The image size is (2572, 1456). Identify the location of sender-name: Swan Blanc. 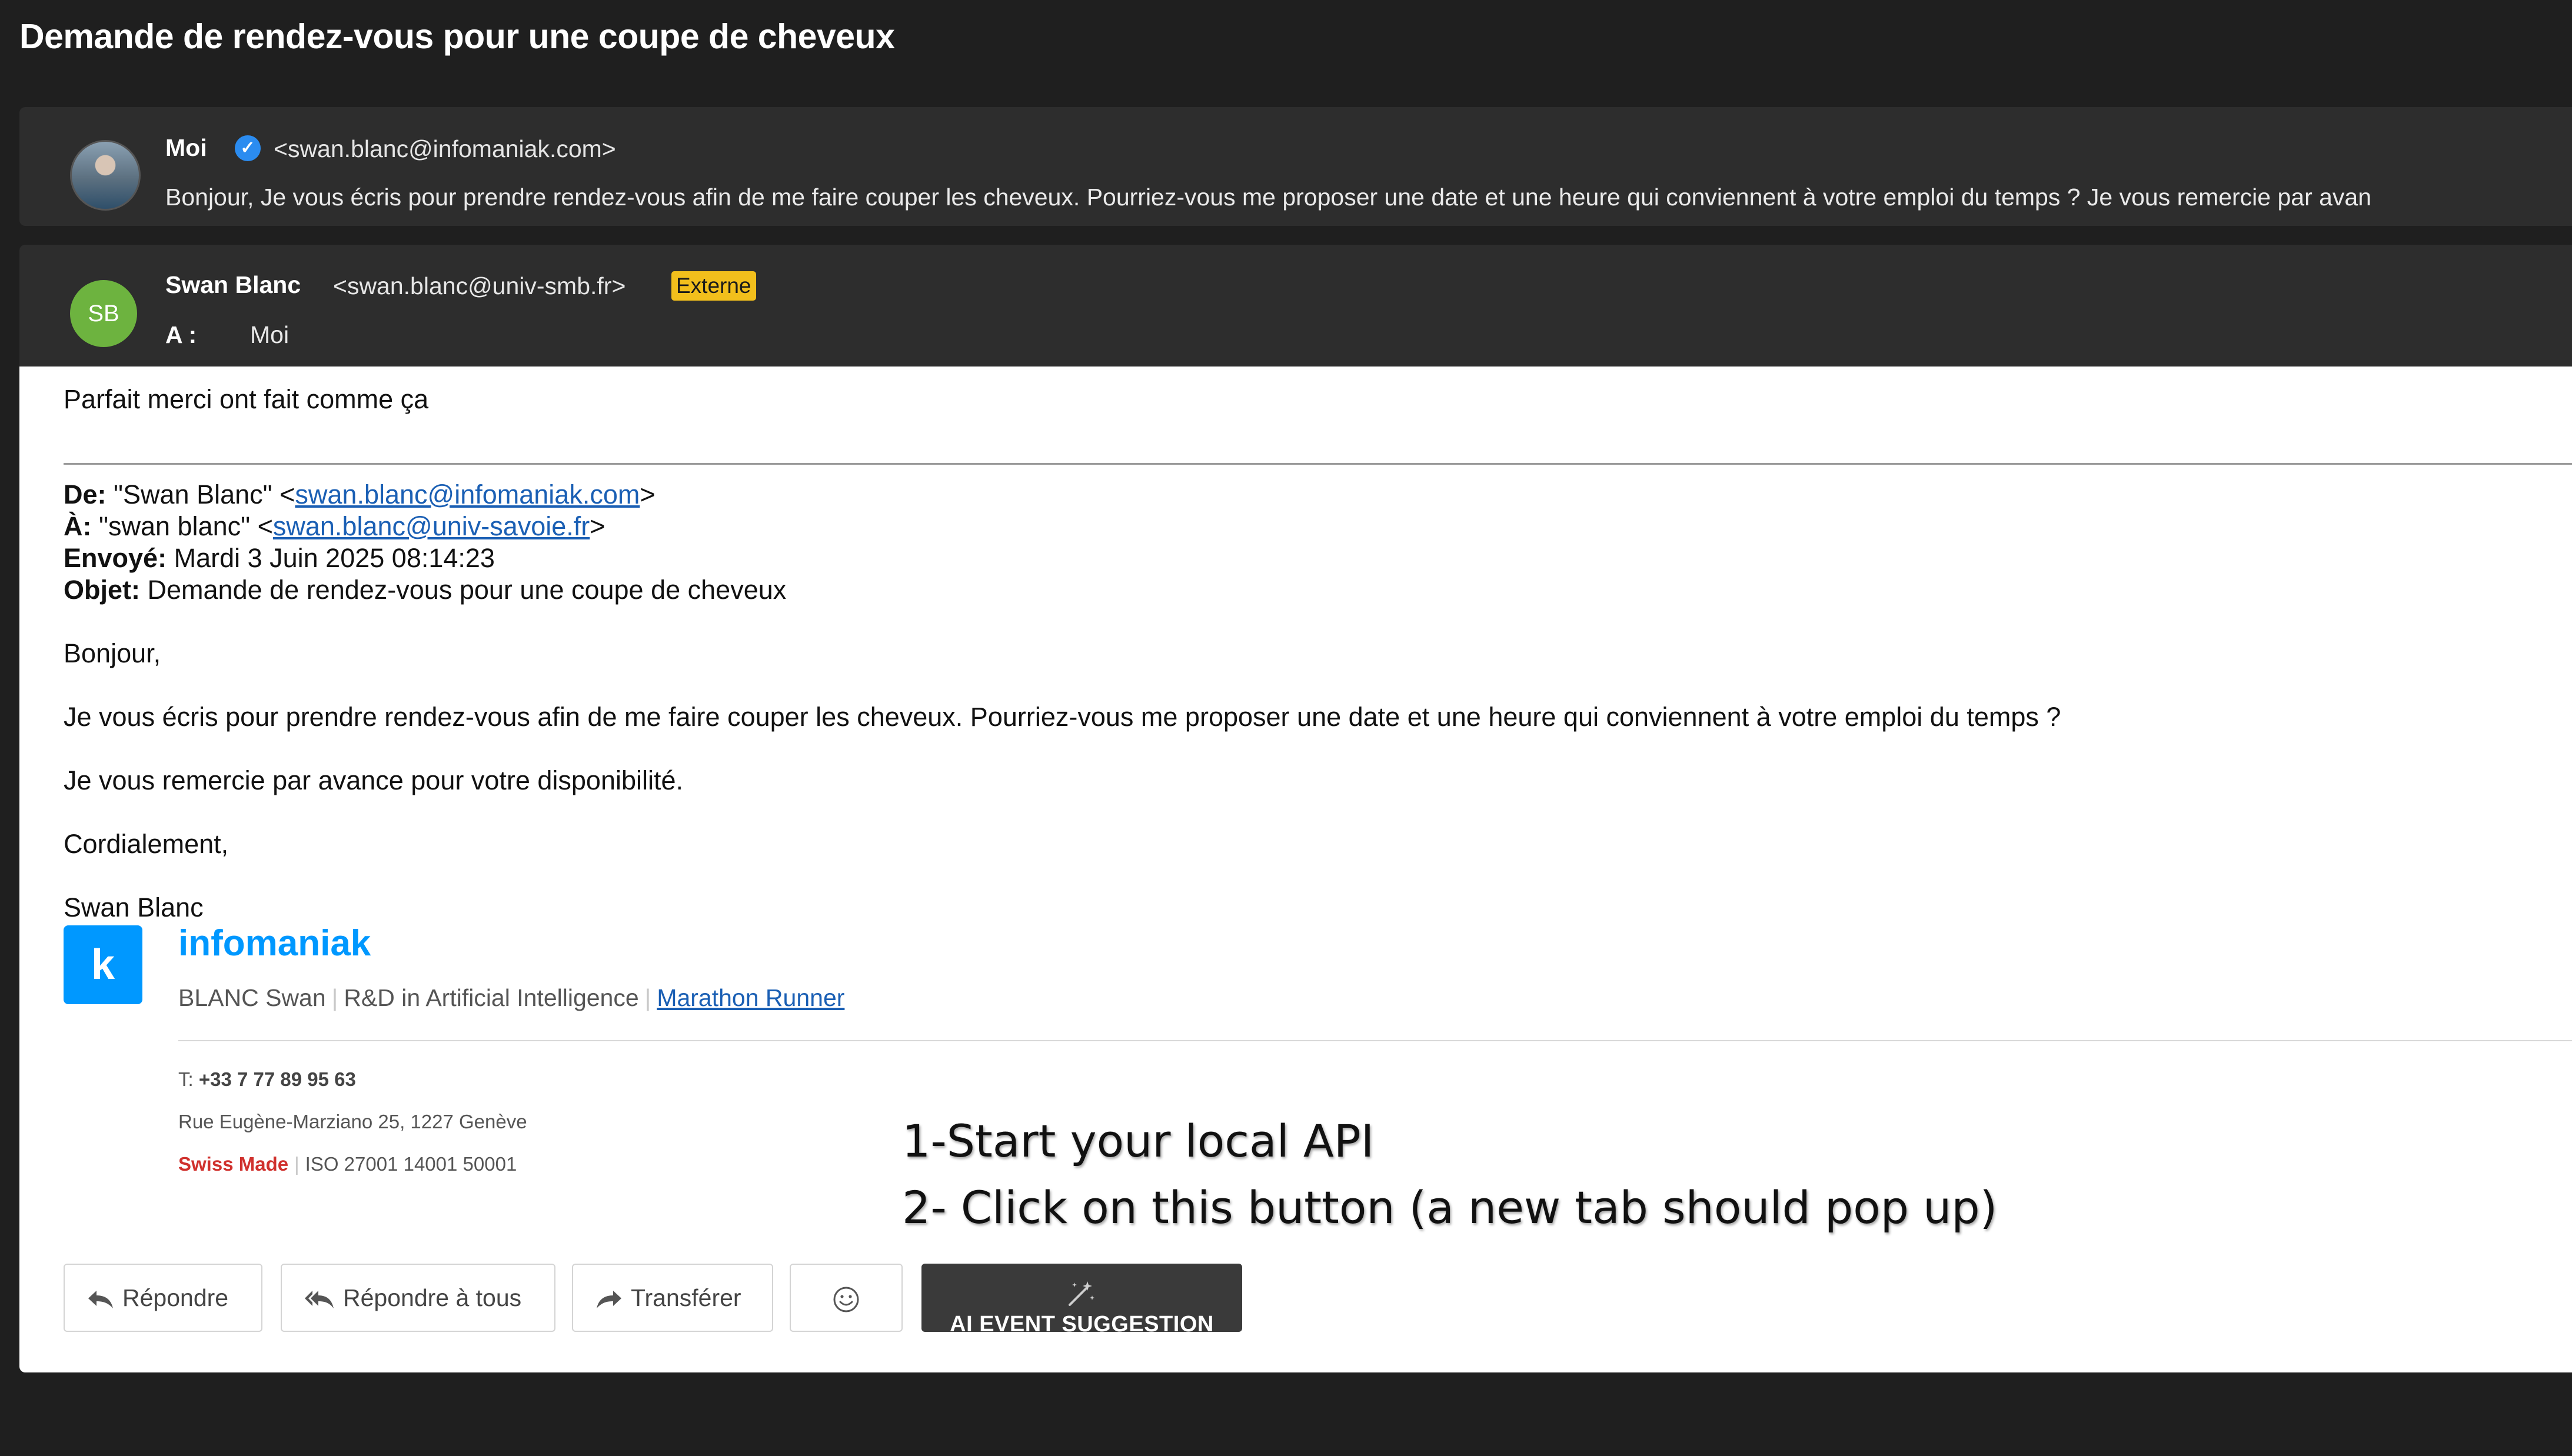
(233, 285).